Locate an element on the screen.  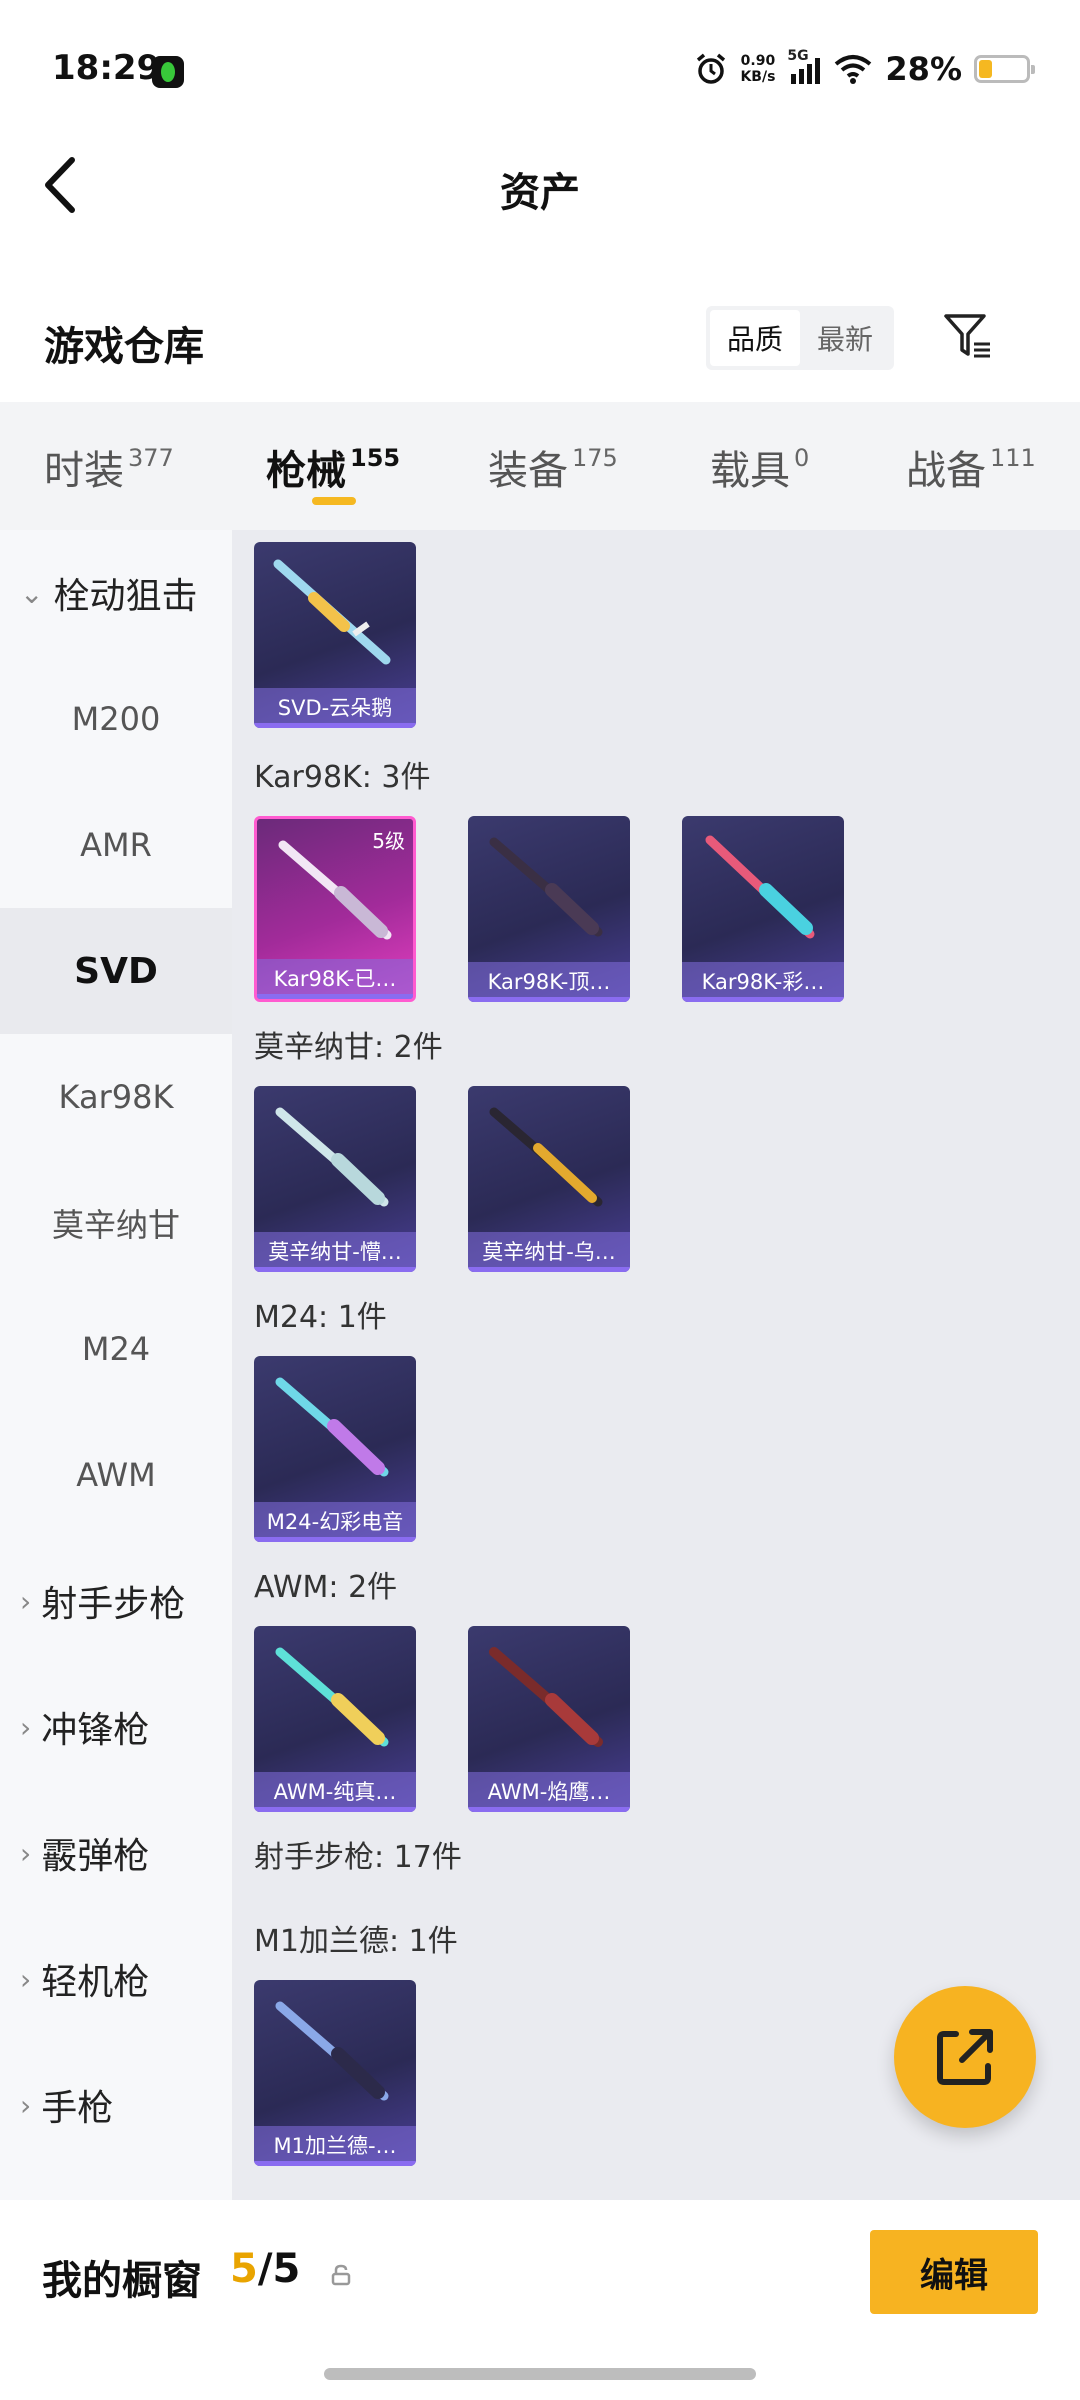
sidebar-group-marksman: › 射手步枪 is located at coordinates (116, 1601).